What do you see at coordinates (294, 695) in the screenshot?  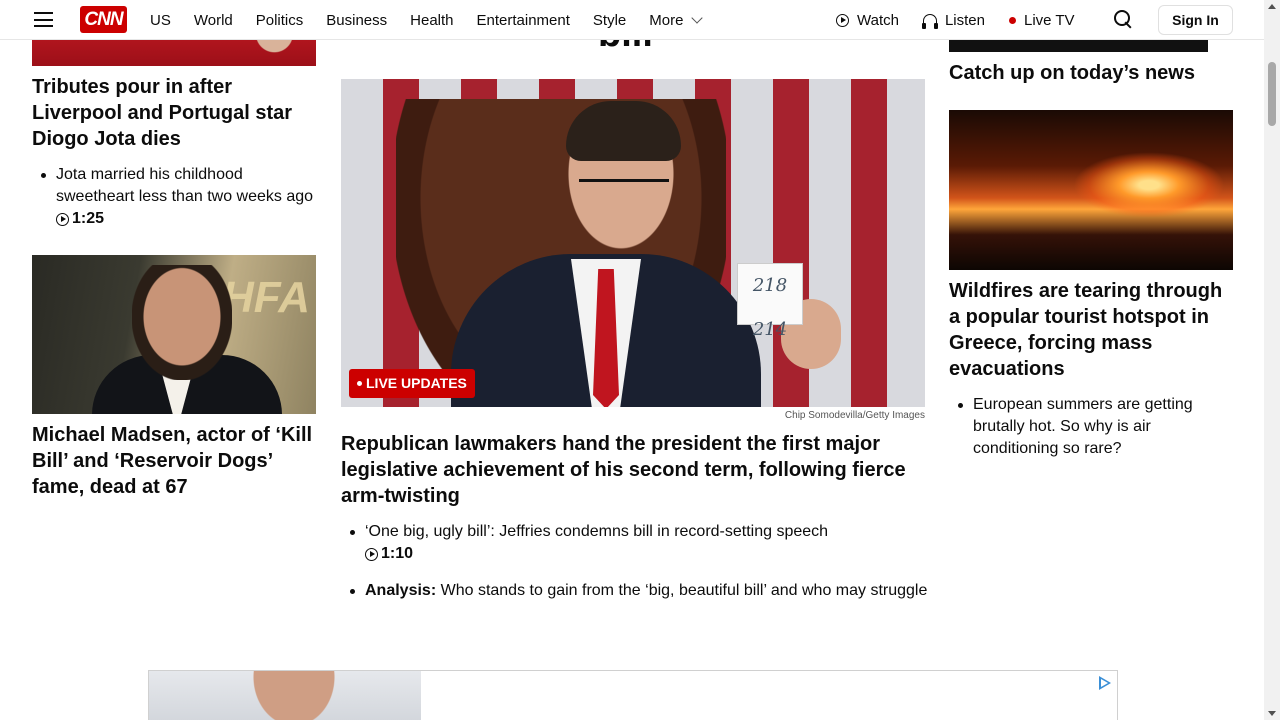 I see `ad-face` at bounding box center [294, 695].